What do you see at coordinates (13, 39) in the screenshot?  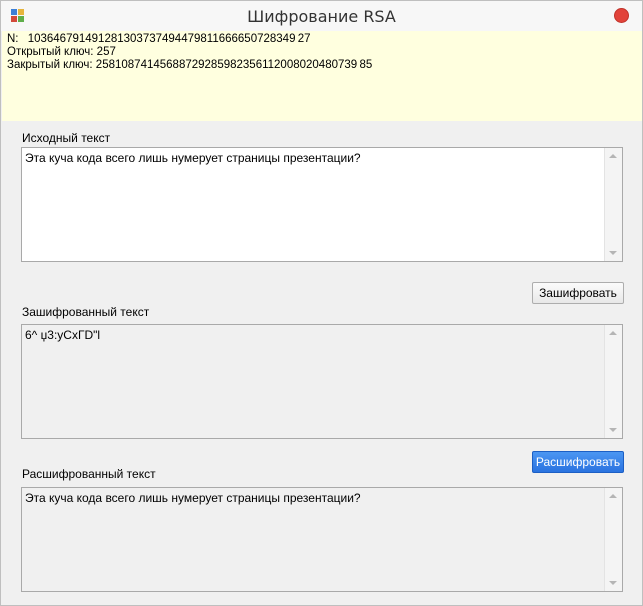 I see `n-label: N:` at bounding box center [13, 39].